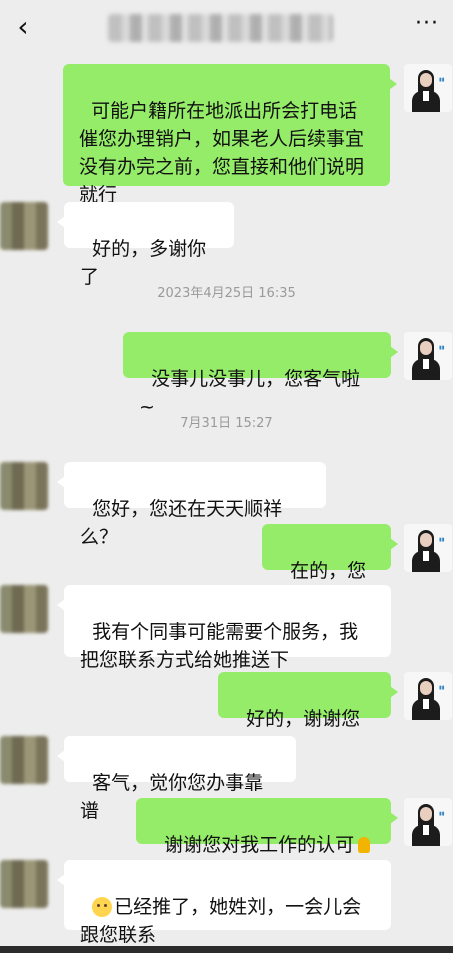  What do you see at coordinates (220, 28) in the screenshot?
I see `blurred-chat-title` at bounding box center [220, 28].